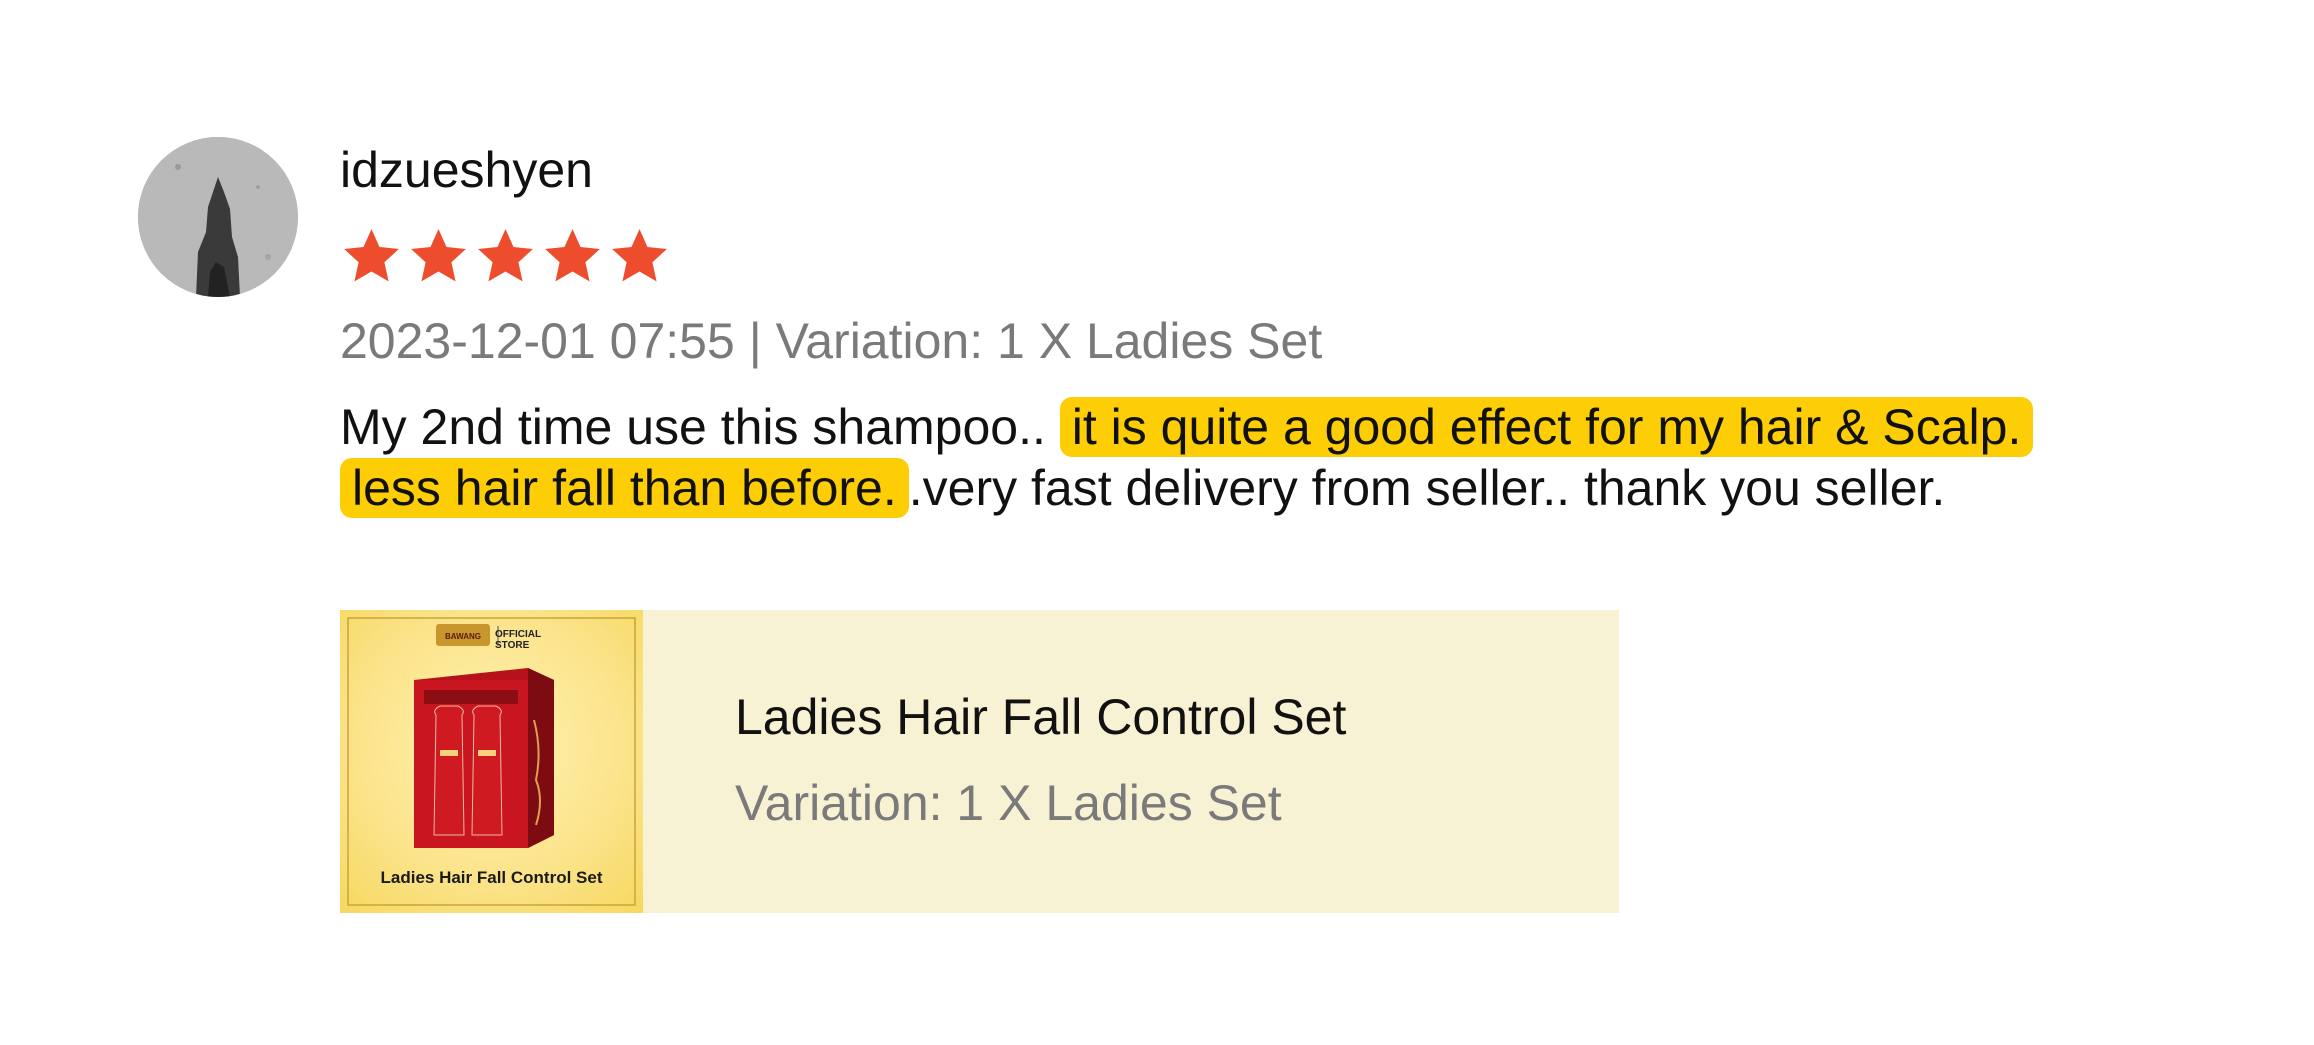 The image size is (2314, 1045). I want to click on thumbnail-store-label: OFFICIAL STORE, so click(518, 640).